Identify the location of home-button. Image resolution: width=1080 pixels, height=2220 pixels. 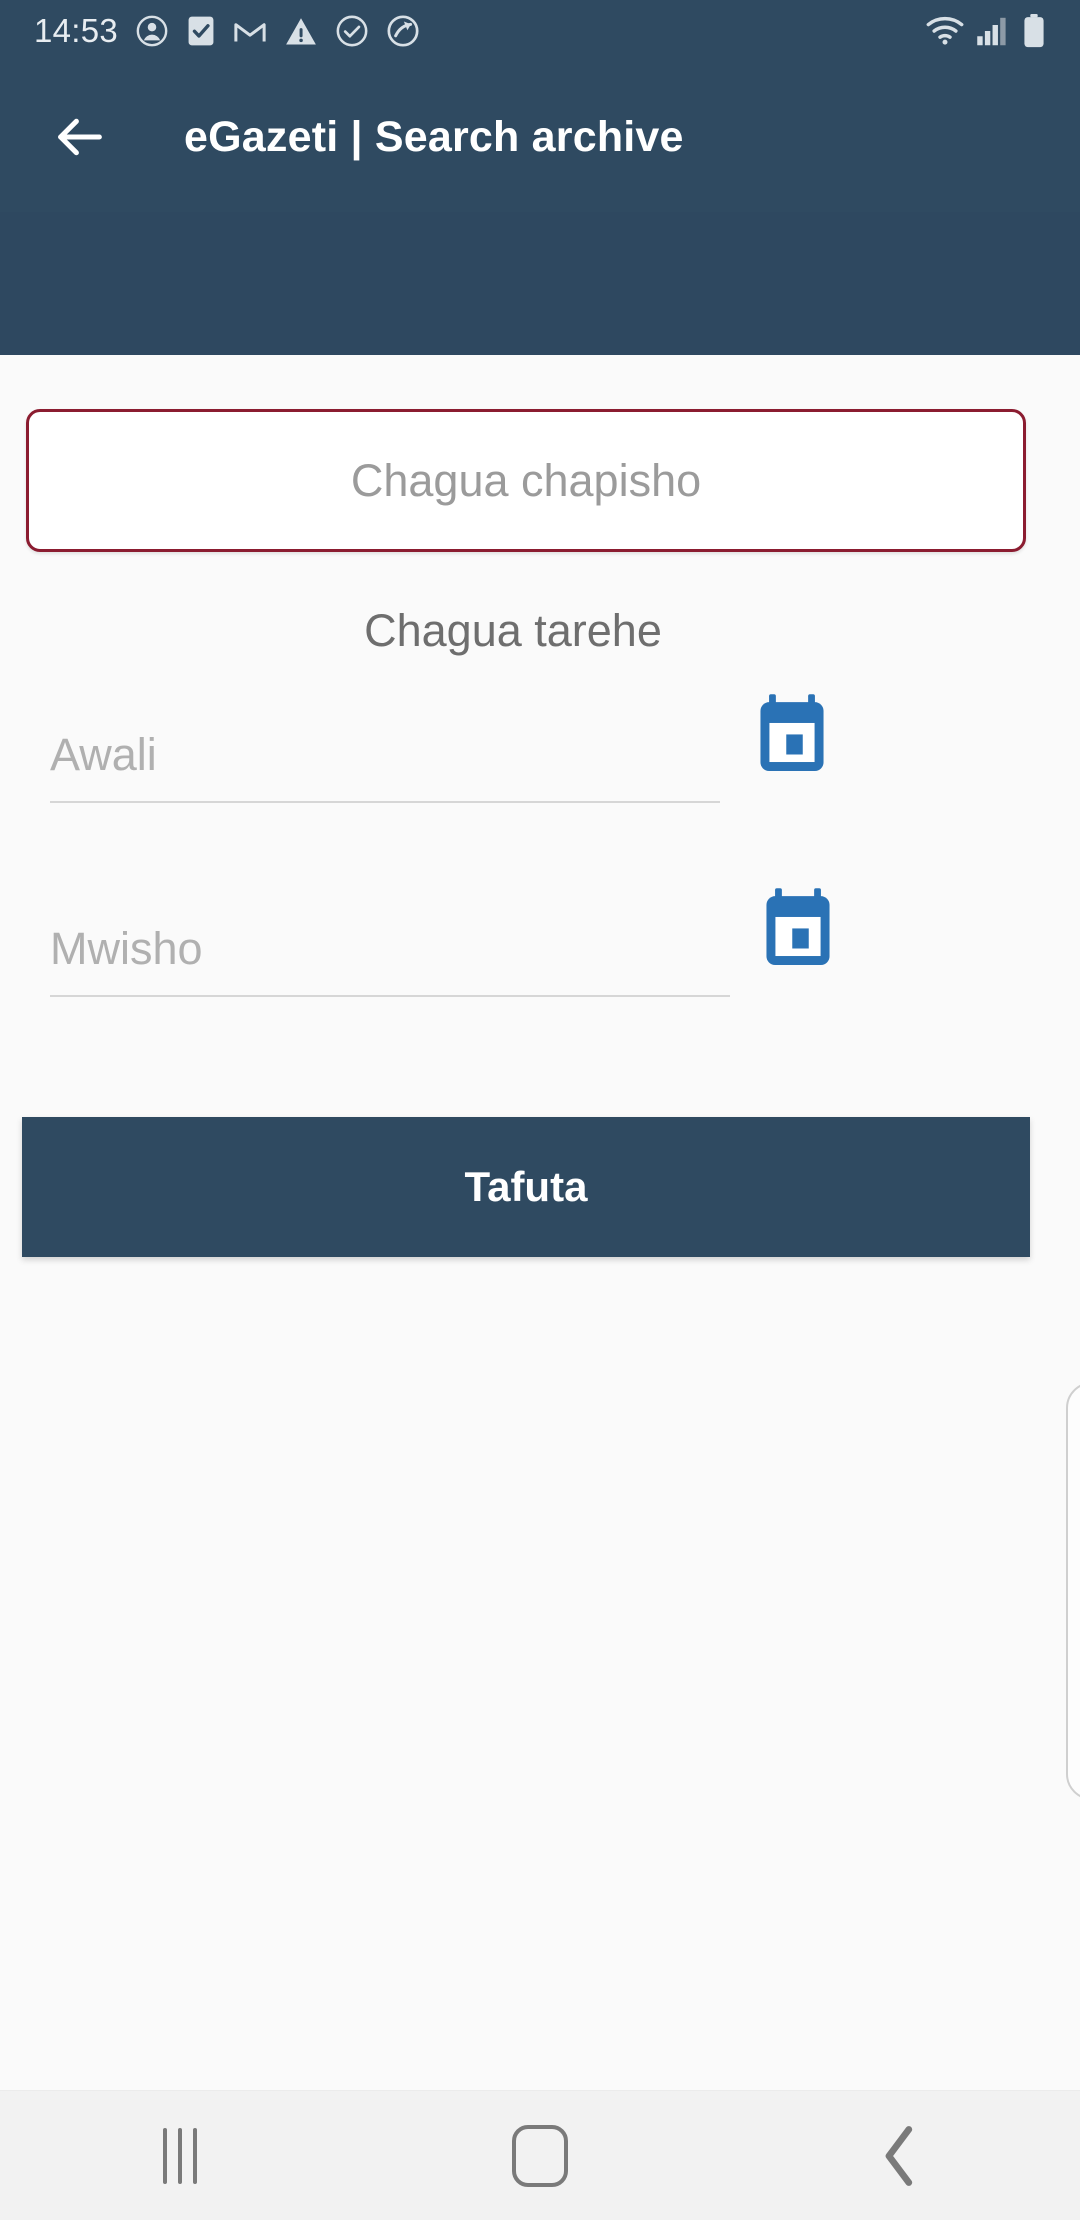
(540, 2155).